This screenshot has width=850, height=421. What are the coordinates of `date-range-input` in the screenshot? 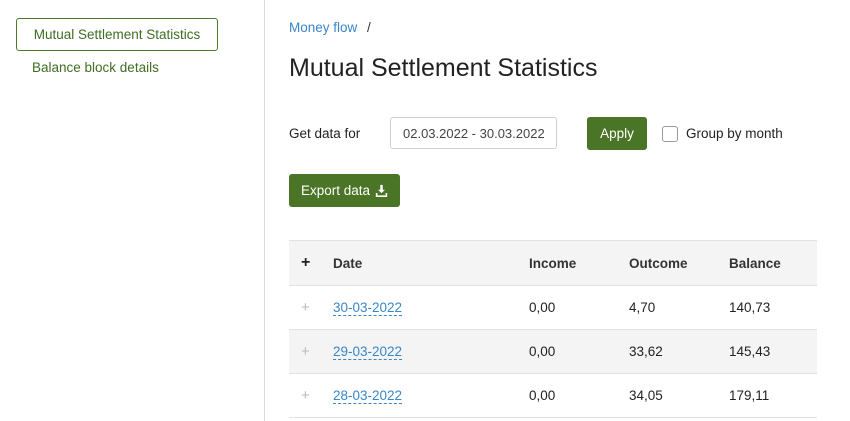 It's located at (473, 133).